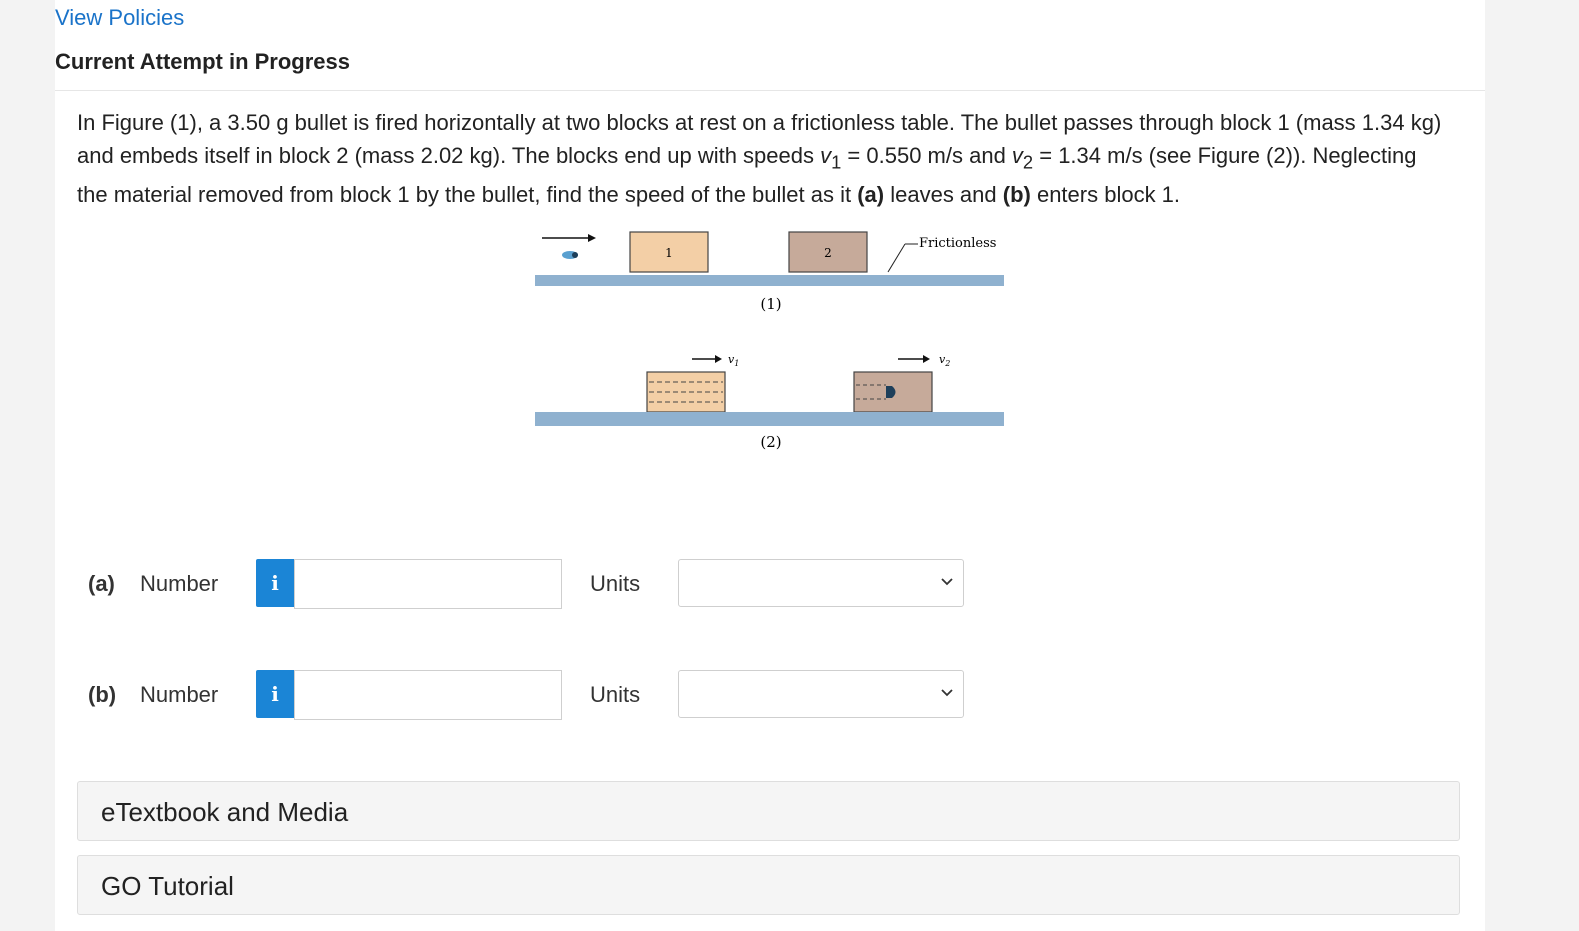  Describe the element at coordinates (926, 155) in the screenshot. I see `question-text-part: = 0.550 m/s and` at that location.